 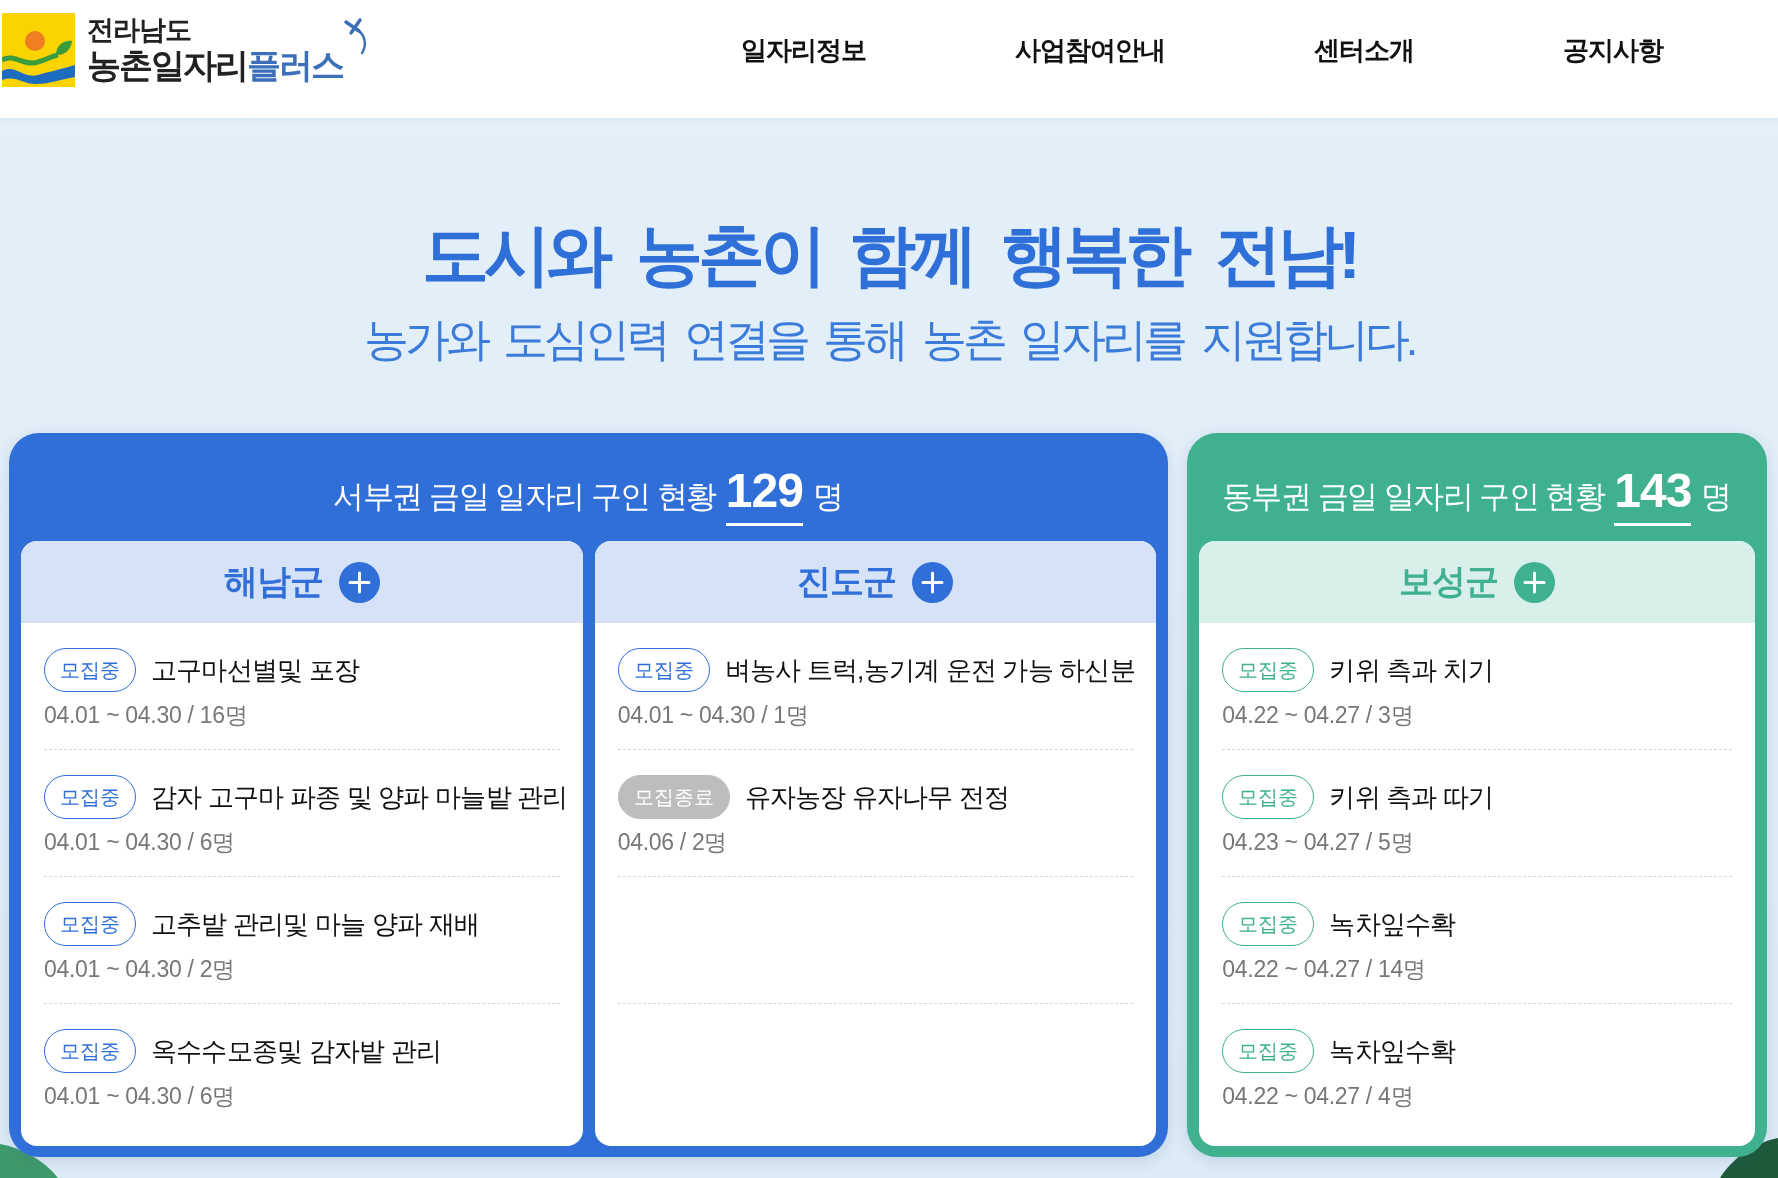 I want to click on nav-link: 일자리정보, so click(x=803, y=50).